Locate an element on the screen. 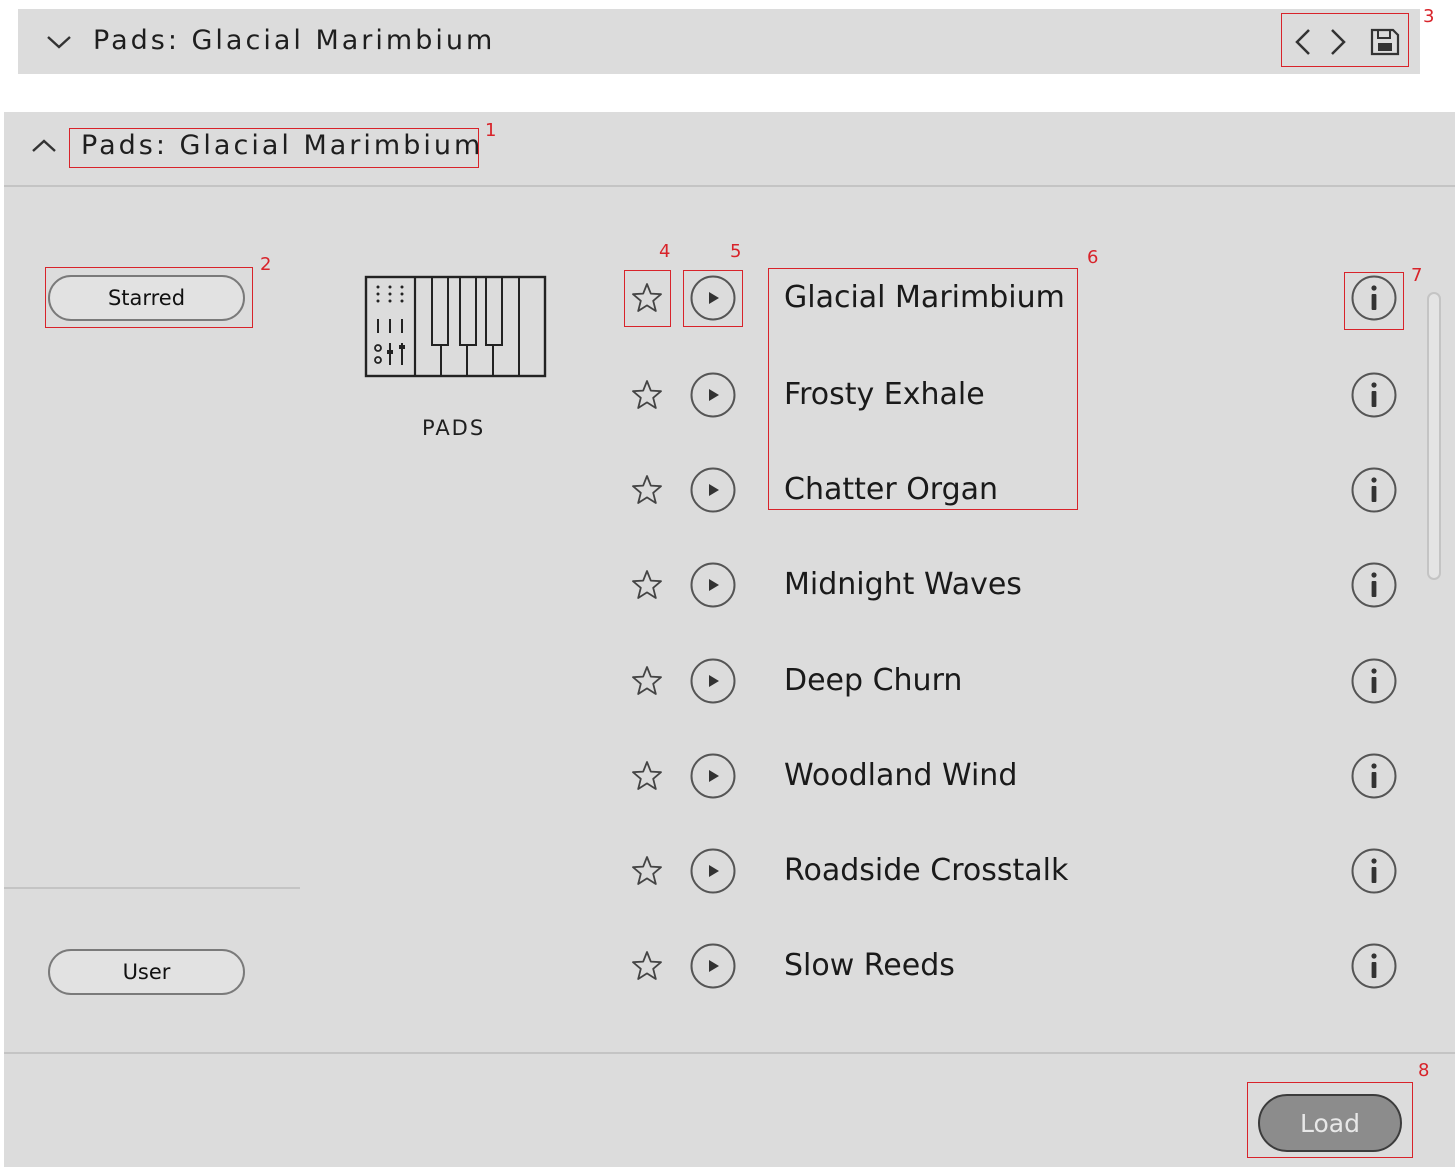  annotation-marker: 6 is located at coordinates (1093, 257).